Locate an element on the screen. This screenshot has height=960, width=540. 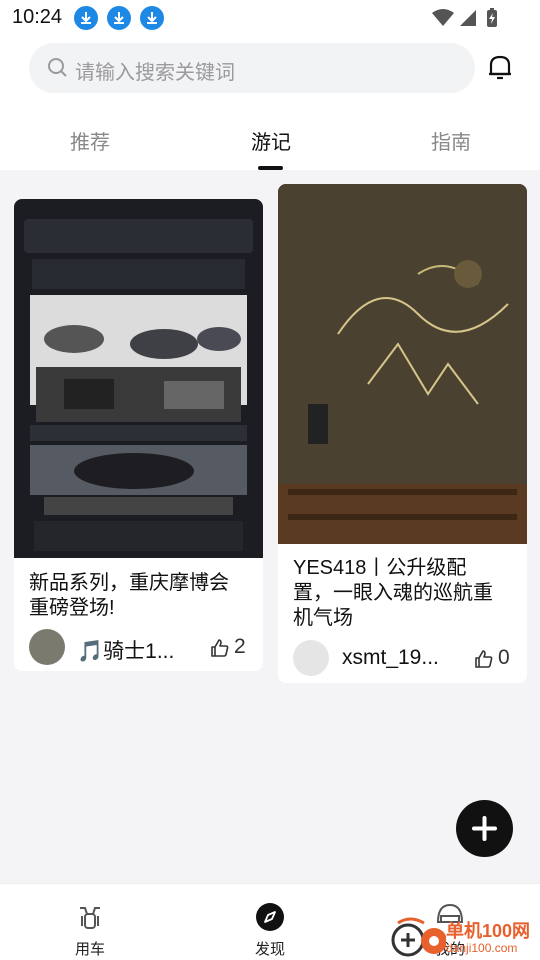
nav-label: 发现 is located at coordinates (269, 949).